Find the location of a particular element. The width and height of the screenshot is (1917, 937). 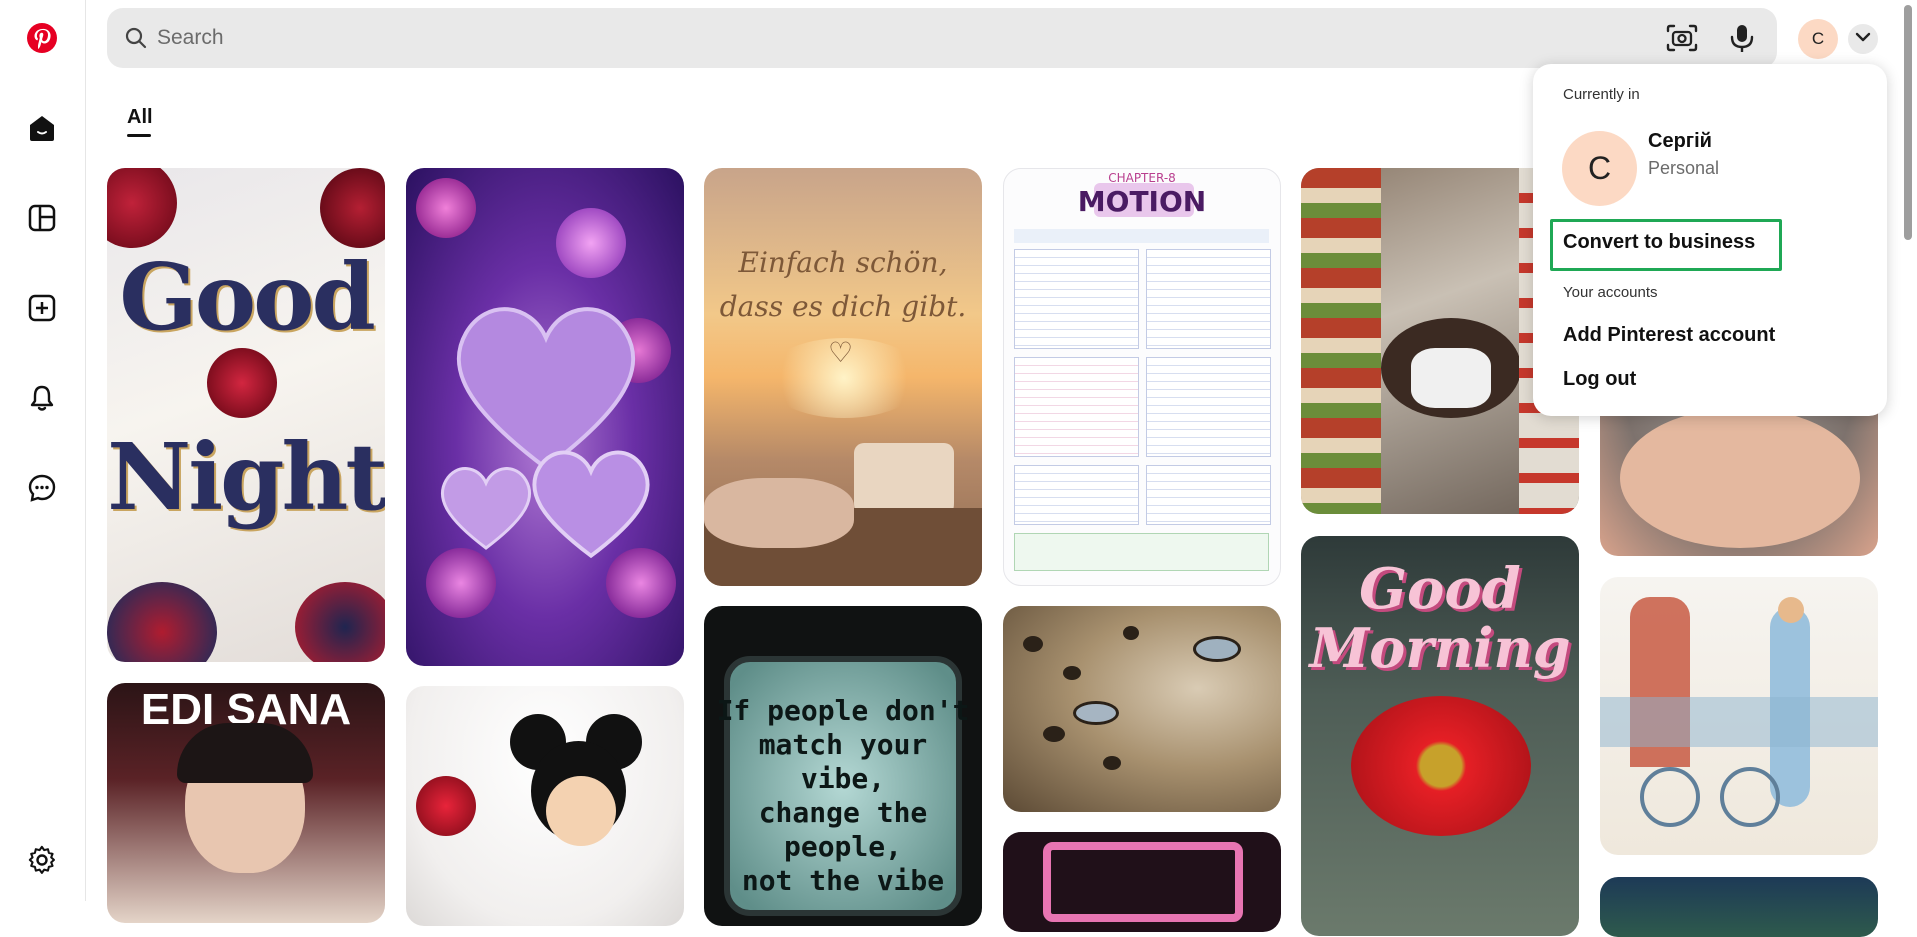

chevron-down-icon is located at coordinates (1863, 39).